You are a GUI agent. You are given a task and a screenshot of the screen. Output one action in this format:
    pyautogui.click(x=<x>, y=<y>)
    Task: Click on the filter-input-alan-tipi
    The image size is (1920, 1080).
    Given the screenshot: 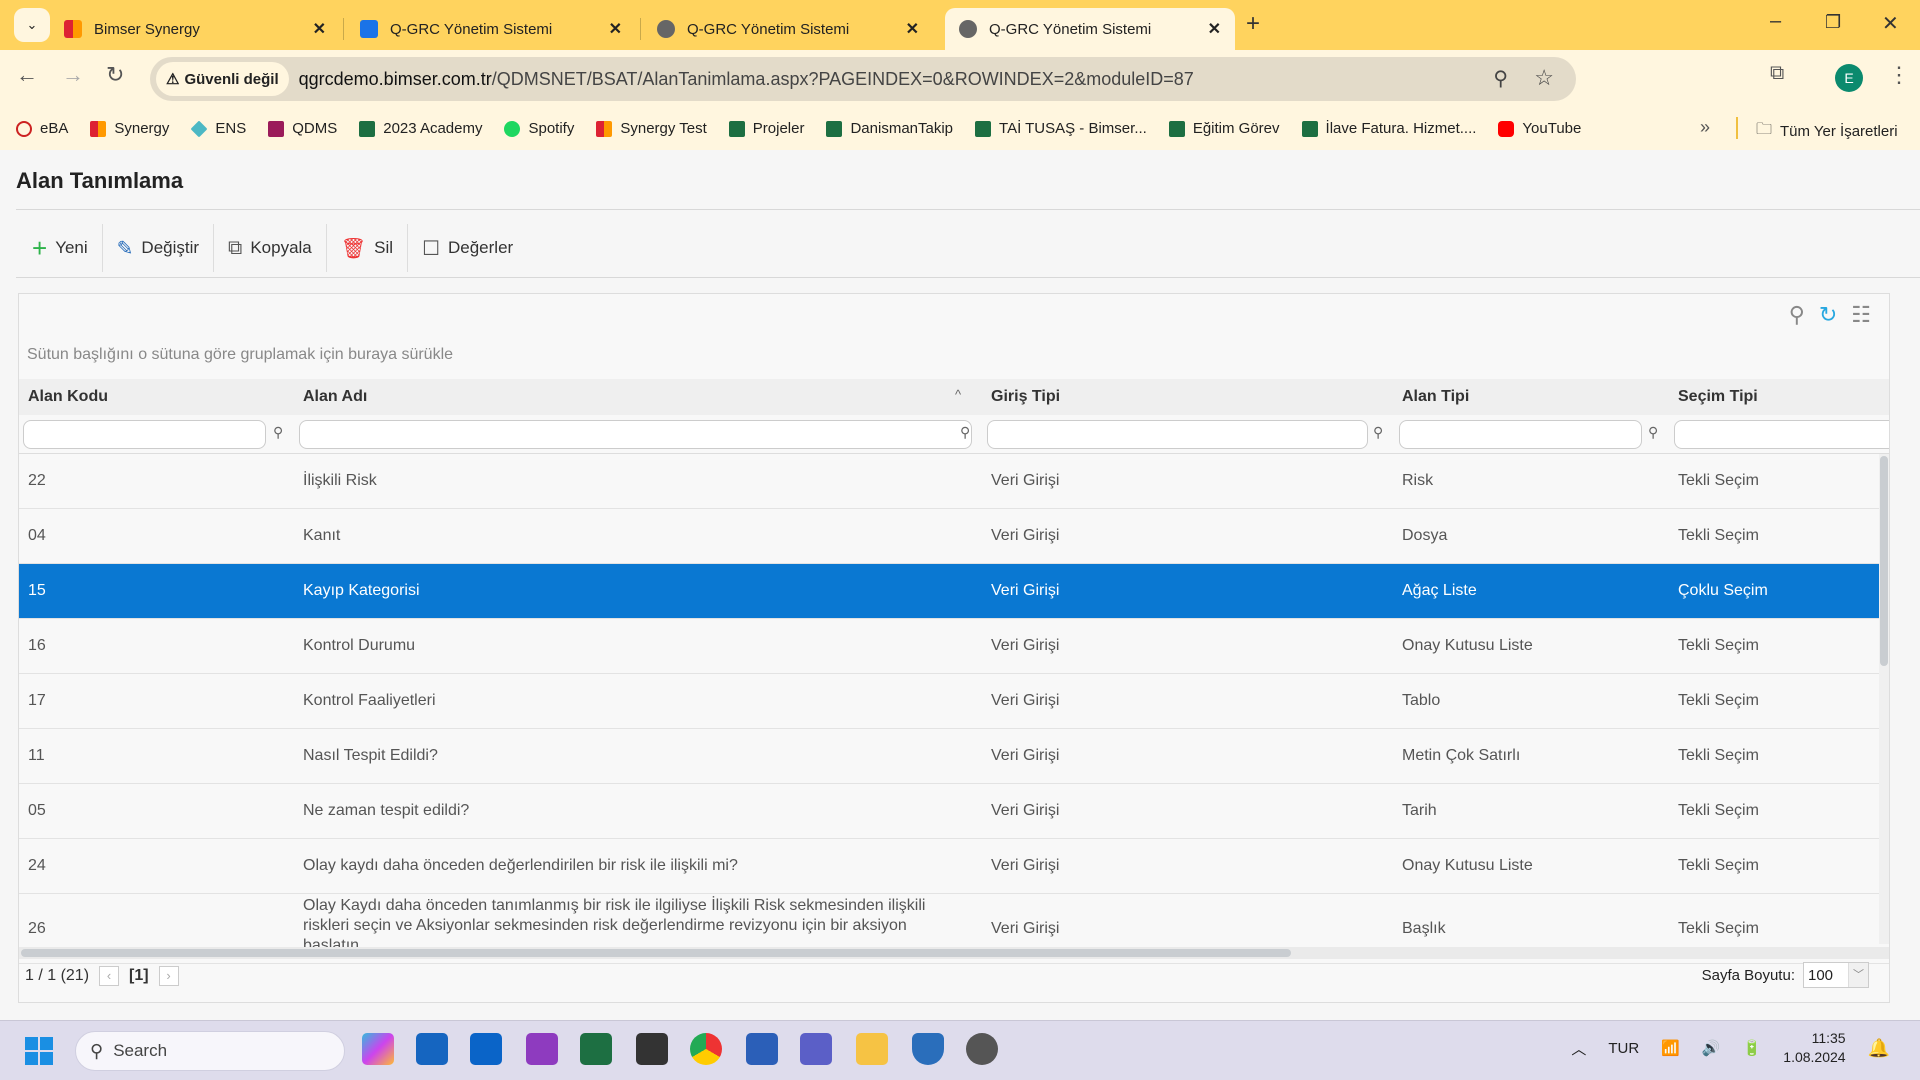 What is the action you would take?
    pyautogui.click(x=1520, y=434)
    